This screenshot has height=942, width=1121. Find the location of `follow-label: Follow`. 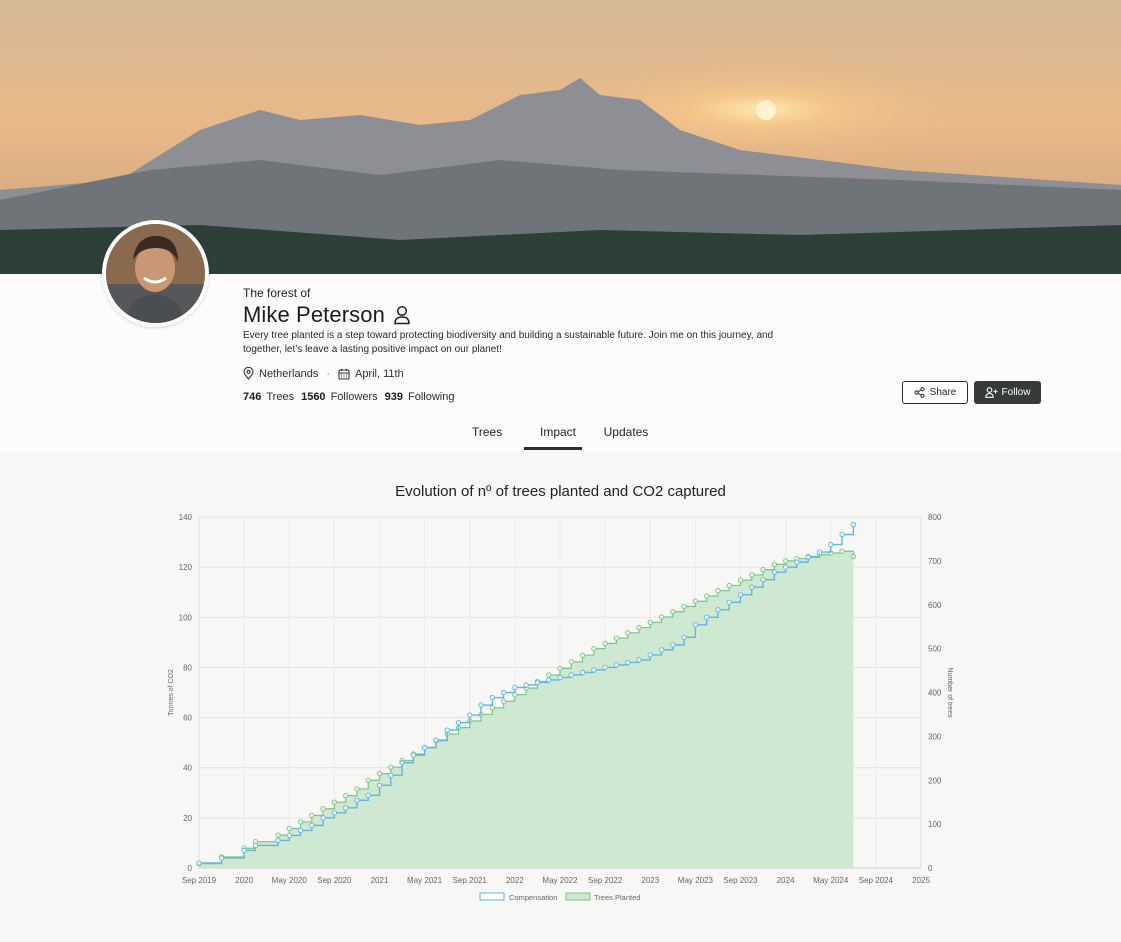

follow-label: Follow is located at coordinates (1016, 392).